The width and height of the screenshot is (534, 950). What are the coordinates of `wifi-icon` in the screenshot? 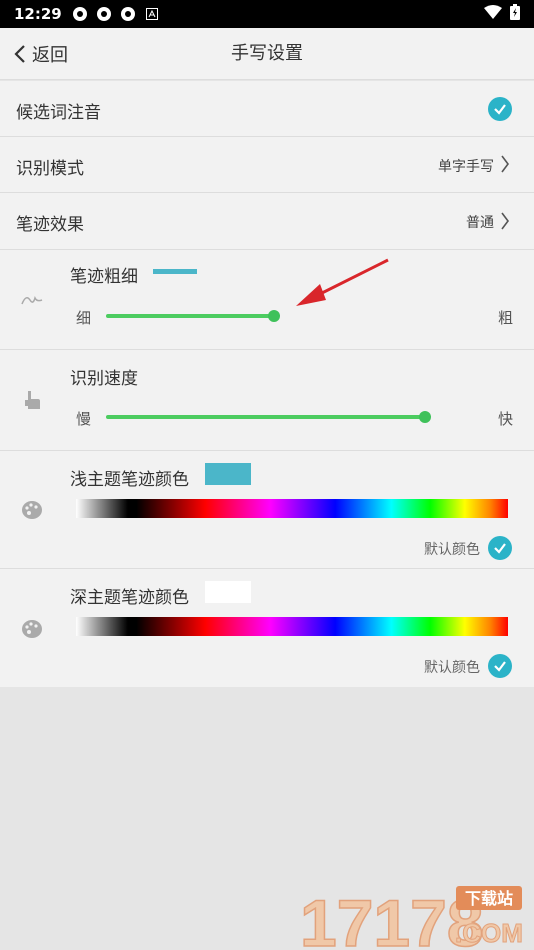 It's located at (493, 14).